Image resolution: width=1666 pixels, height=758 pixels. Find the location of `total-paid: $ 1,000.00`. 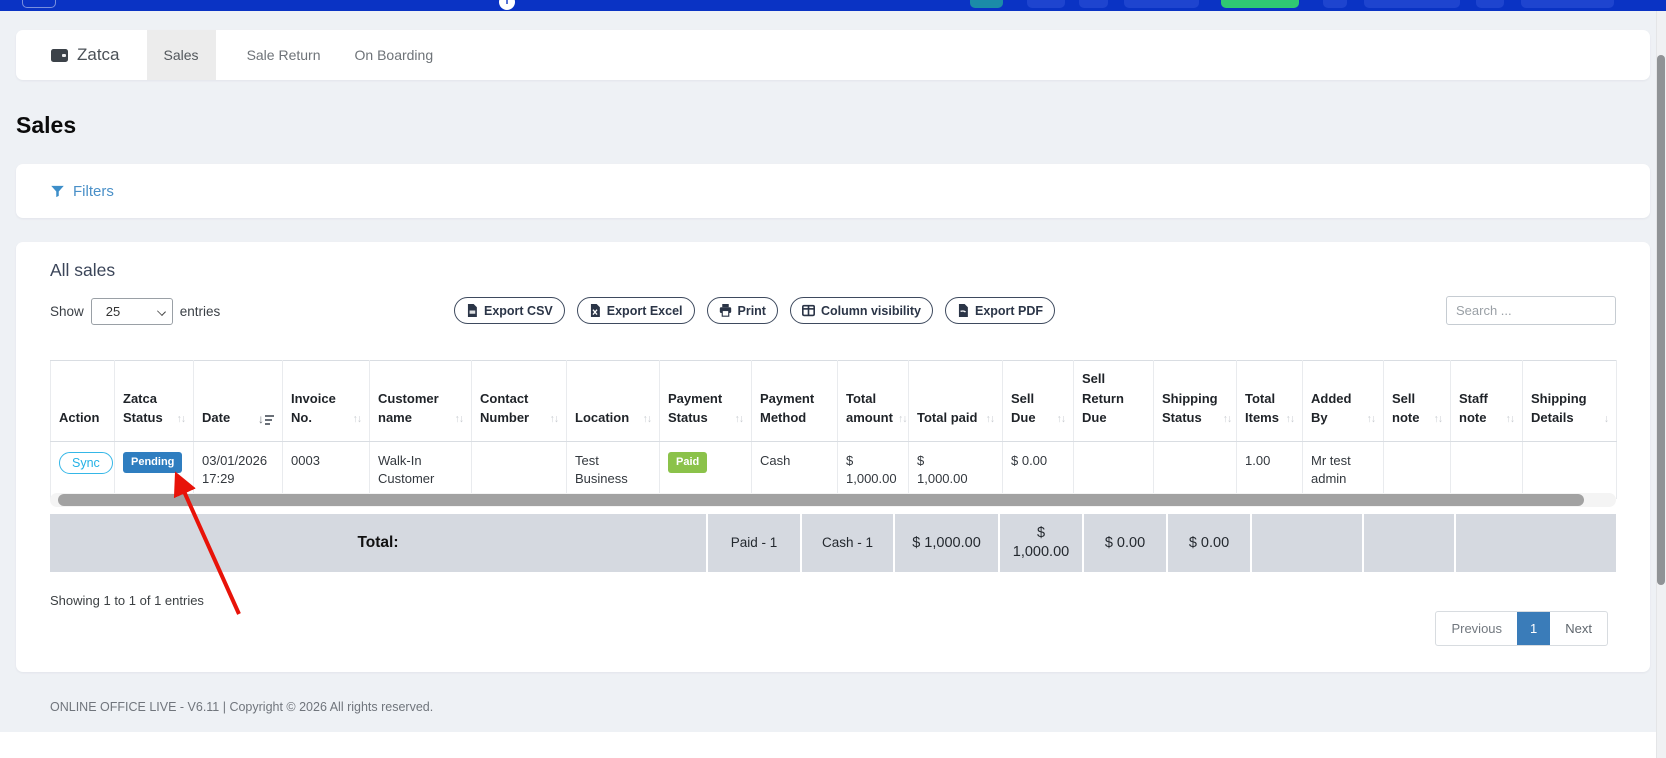

total-paid: $ 1,000.00 is located at coordinates (1042, 543).